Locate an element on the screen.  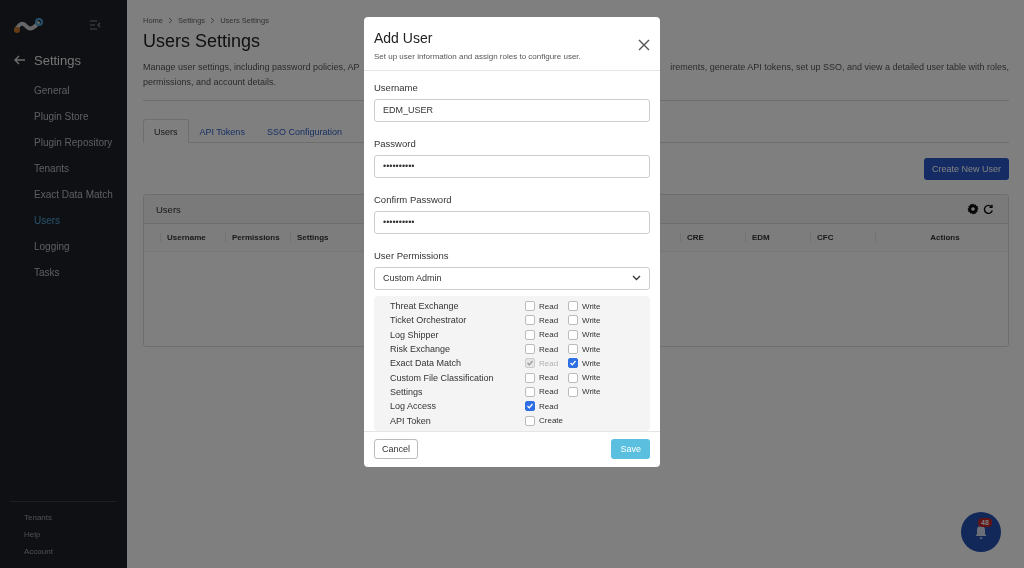
page-title: Users Settings is located at coordinates (202, 41).